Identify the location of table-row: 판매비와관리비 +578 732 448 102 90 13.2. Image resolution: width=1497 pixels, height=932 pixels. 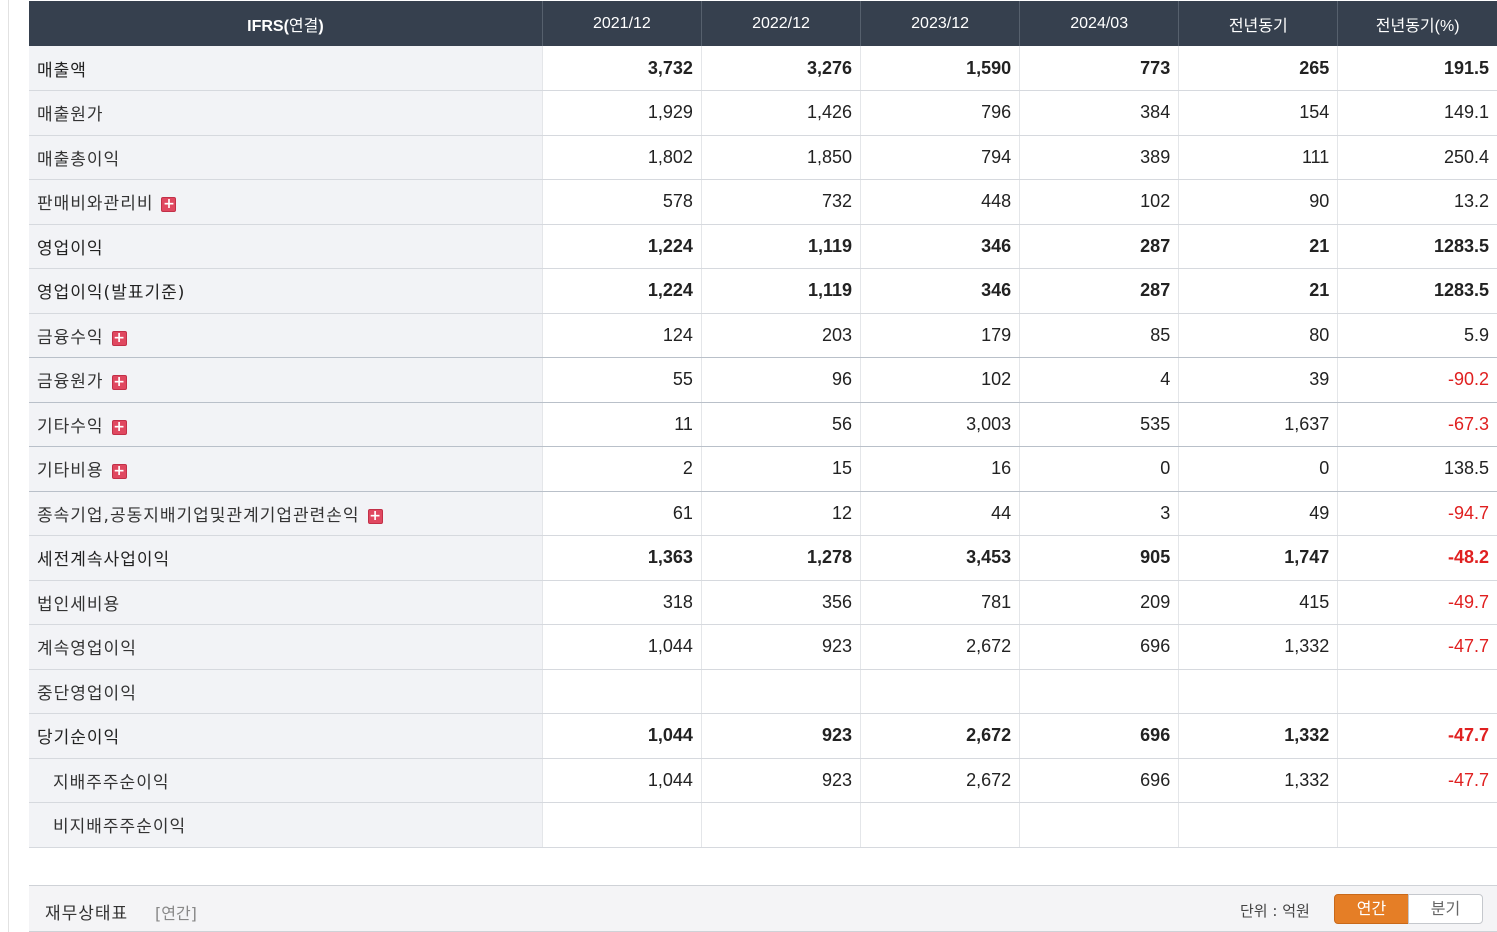
(763, 202).